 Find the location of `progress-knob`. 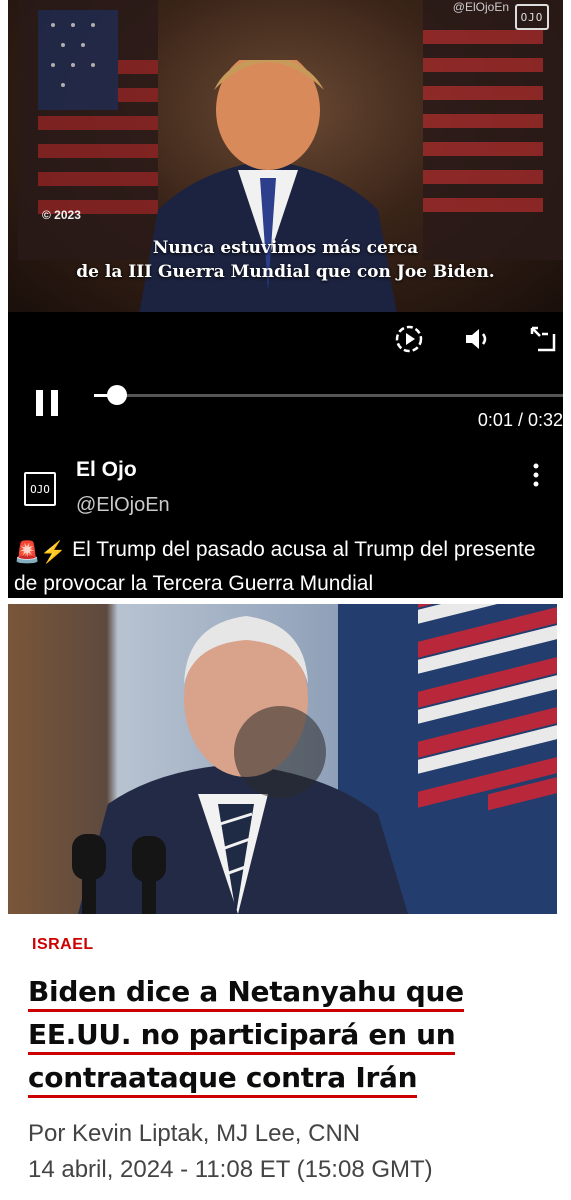

progress-knob is located at coordinates (117, 395).